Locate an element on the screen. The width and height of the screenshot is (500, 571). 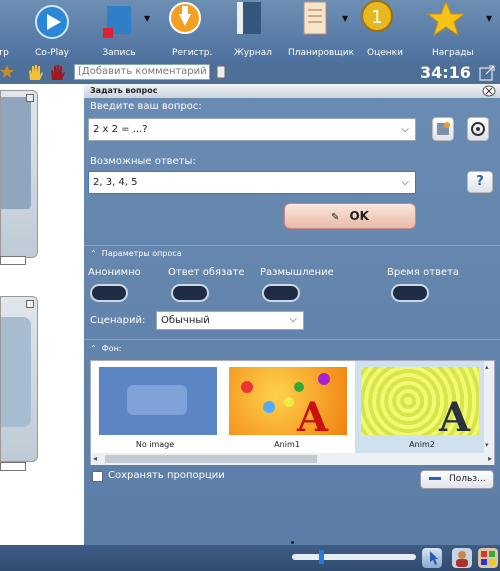
background-item-no-image: No image is located at coordinates (155, 407).